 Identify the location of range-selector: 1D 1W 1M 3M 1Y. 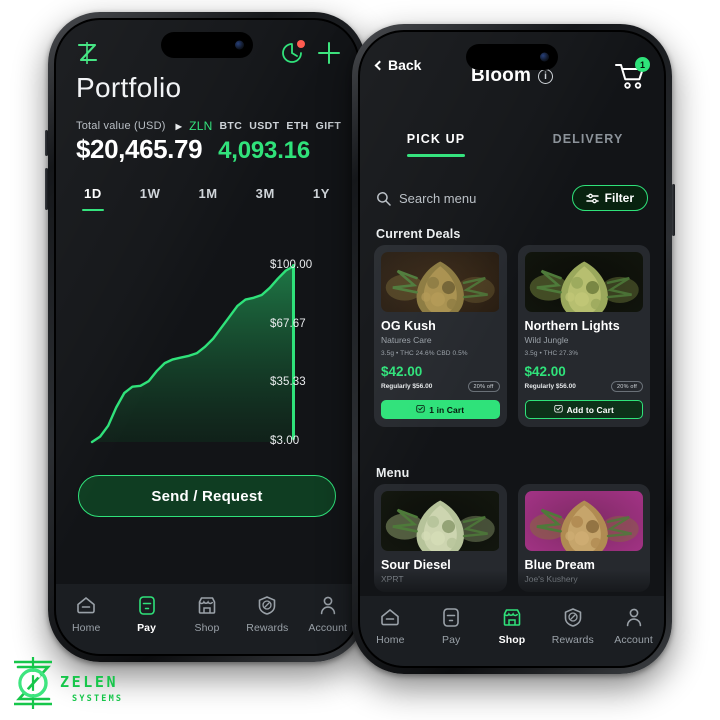
(207, 198).